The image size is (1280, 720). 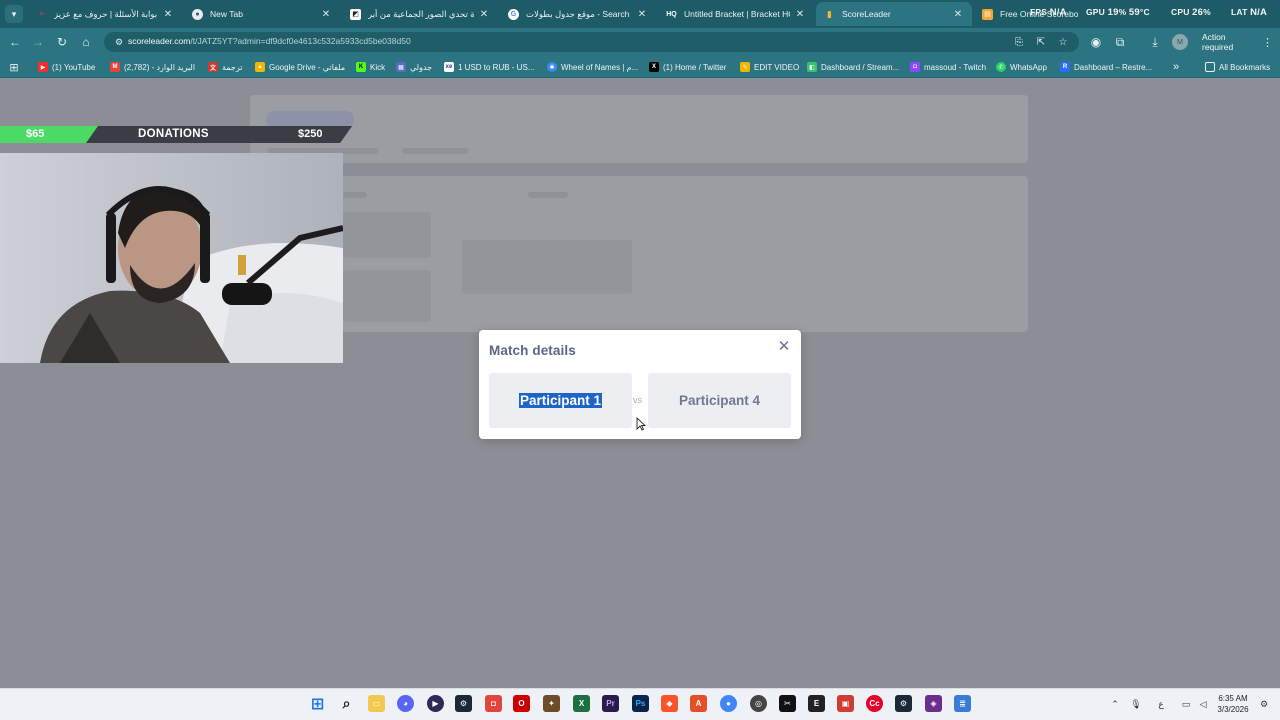 I want to click on file-explorer-icon: ▭, so click(x=376, y=703).